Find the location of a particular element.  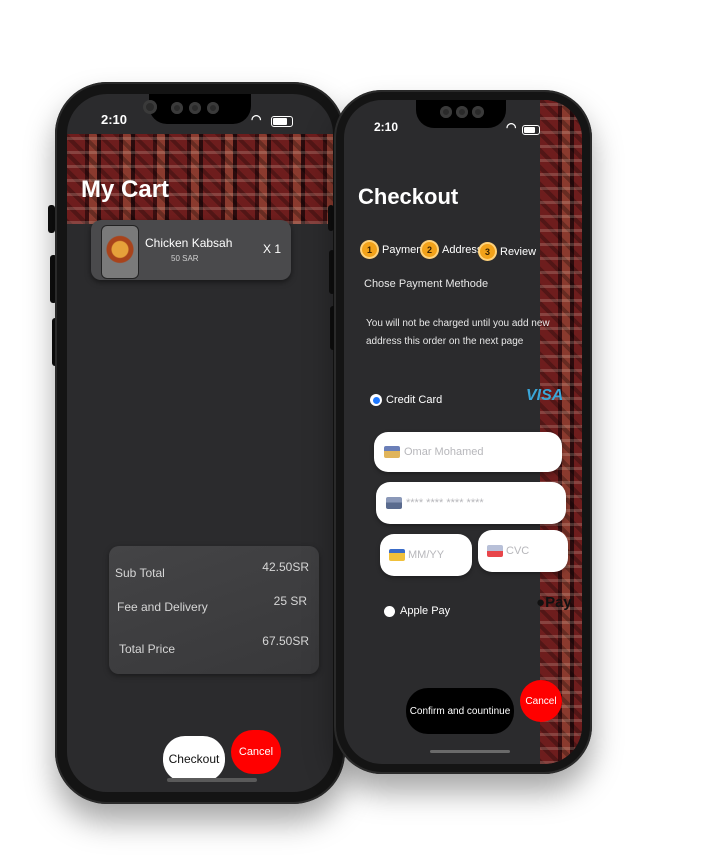

step-payment: 1 Payment is located at coordinates (393, 249).